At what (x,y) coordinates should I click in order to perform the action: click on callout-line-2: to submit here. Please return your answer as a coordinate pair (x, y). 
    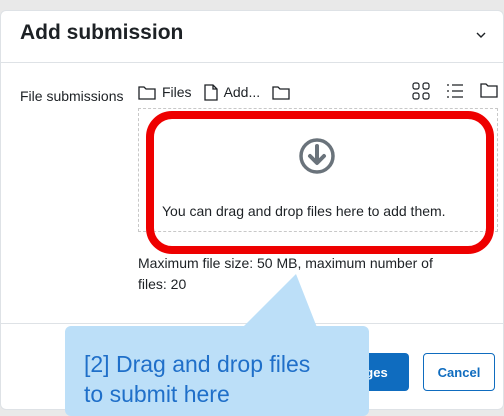
    Looking at the image, I should click on (157, 394).